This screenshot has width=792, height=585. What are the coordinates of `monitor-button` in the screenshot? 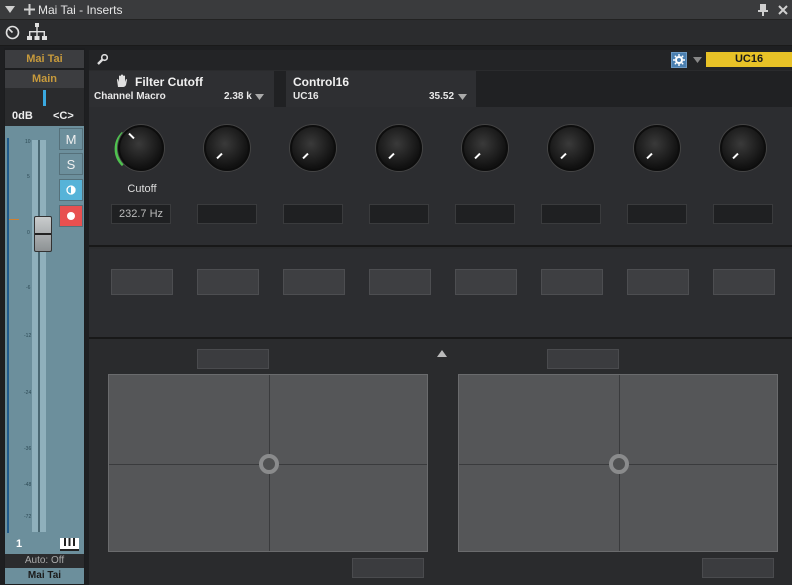 It's located at (71, 190).